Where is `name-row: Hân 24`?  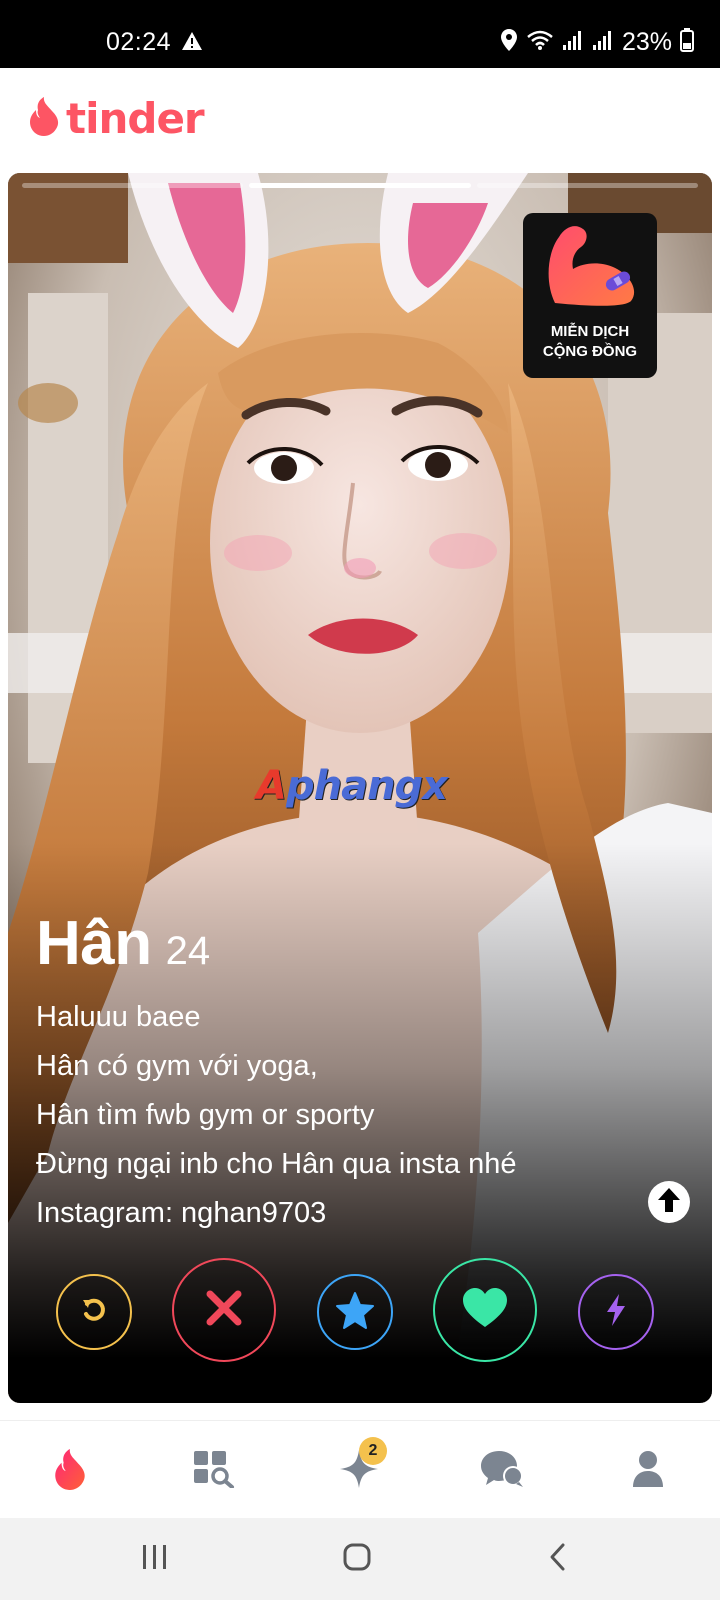
name-row: Hân 24 is located at coordinates (346, 943).